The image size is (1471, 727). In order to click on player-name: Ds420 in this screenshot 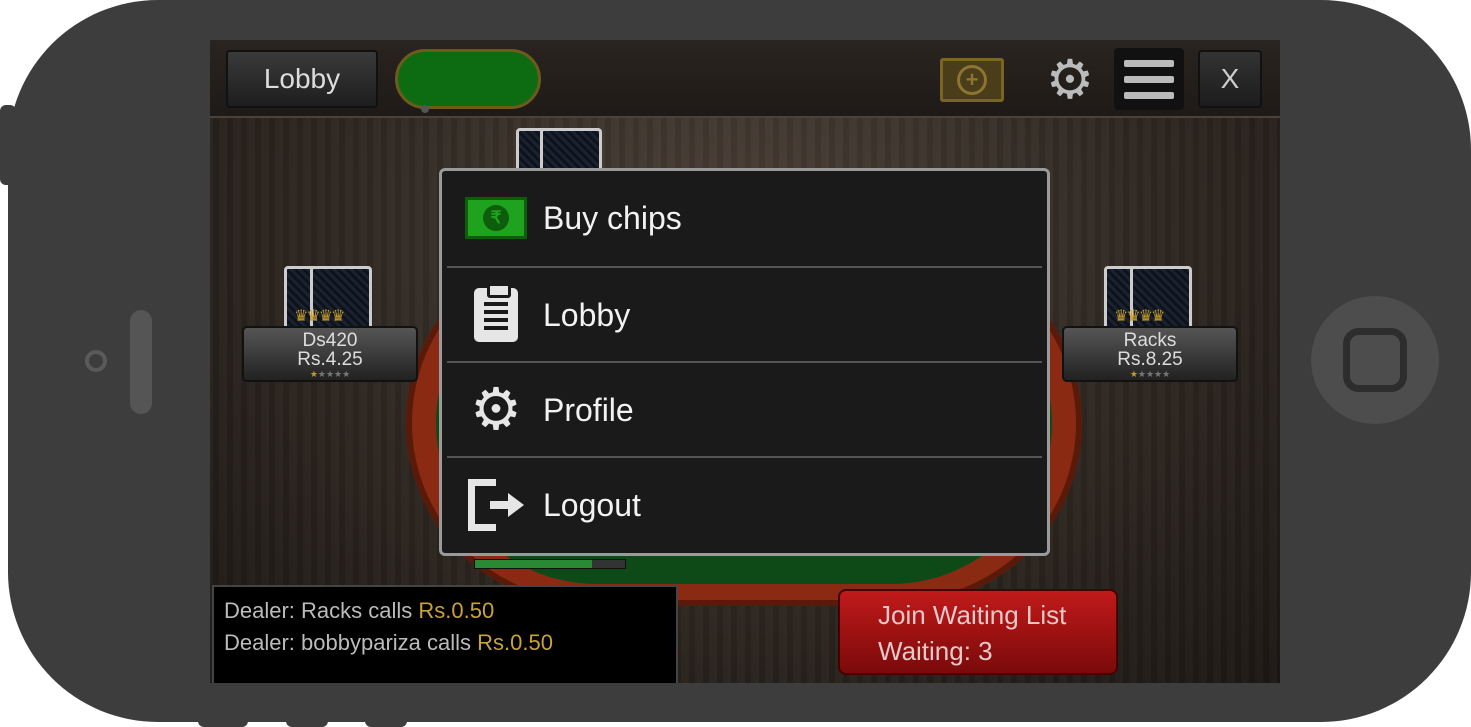, I will do `click(330, 340)`.